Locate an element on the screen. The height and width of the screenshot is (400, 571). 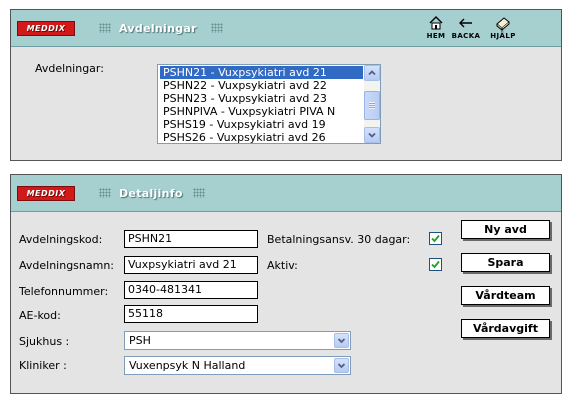
help-button: HJÄLP is located at coordinates (503, 30).